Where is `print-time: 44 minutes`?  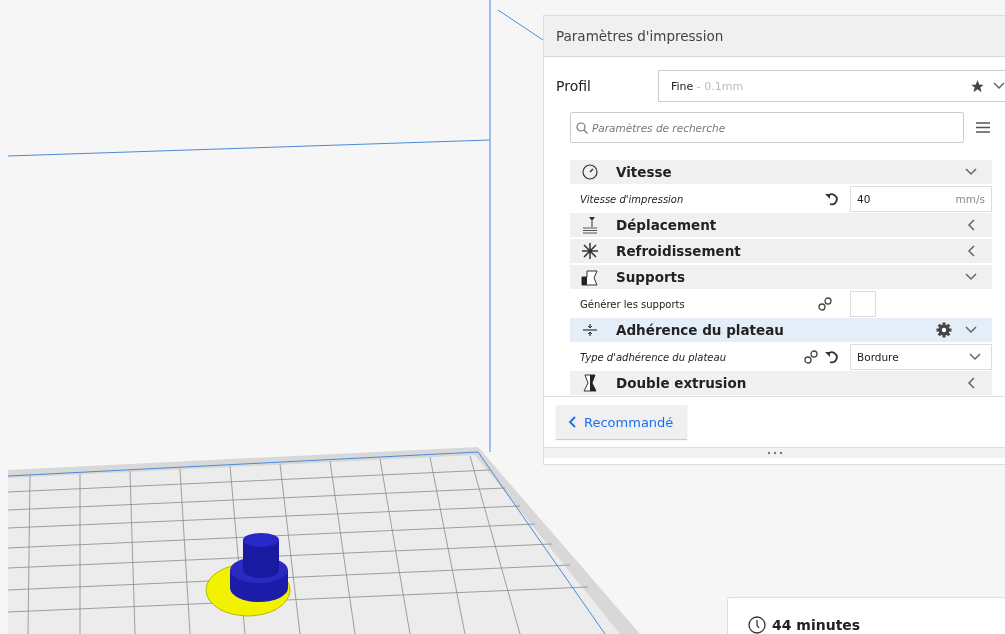
print-time: 44 minutes is located at coordinates (816, 625).